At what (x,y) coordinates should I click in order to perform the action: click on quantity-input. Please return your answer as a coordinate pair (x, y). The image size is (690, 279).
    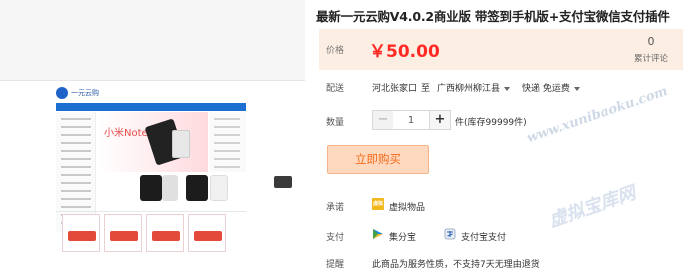
    Looking at the image, I should click on (411, 120).